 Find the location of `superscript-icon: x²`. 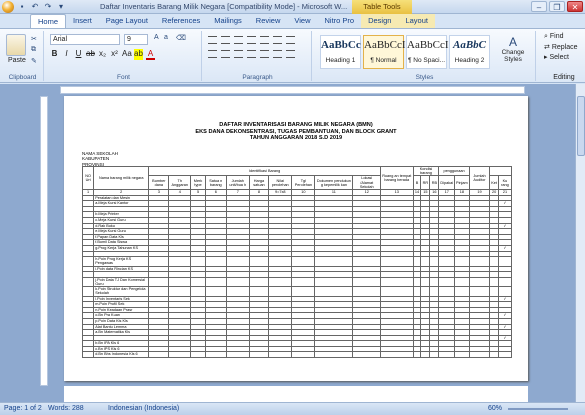

superscript-icon: x² is located at coordinates (114, 54).